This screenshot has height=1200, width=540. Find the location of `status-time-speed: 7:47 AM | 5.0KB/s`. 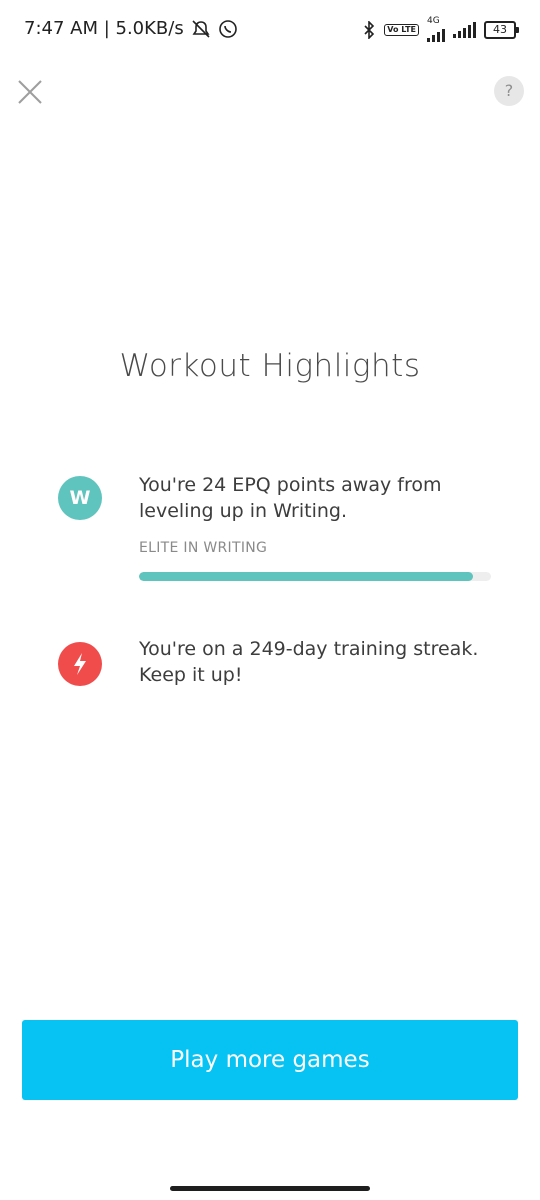

status-time-speed: 7:47 AM | 5.0KB/s is located at coordinates (104, 28).